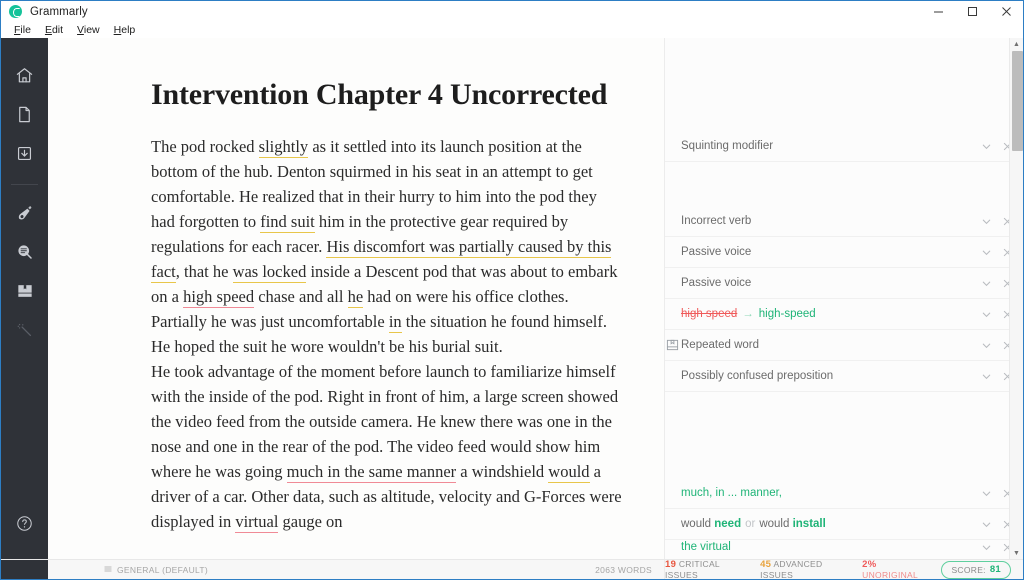 This screenshot has width=1024, height=580. What do you see at coordinates (25, 114) in the screenshot?
I see `document-icon` at bounding box center [25, 114].